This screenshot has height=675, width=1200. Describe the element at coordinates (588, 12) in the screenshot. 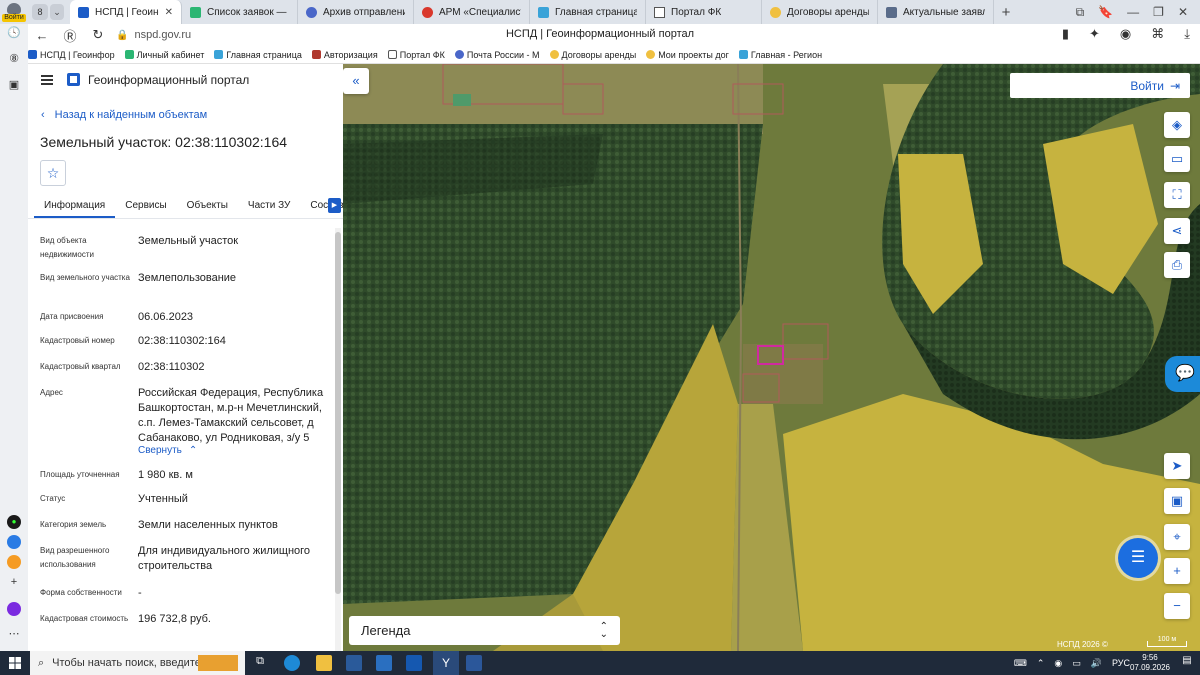

I see `browser-tab-home: Главная страница` at that location.